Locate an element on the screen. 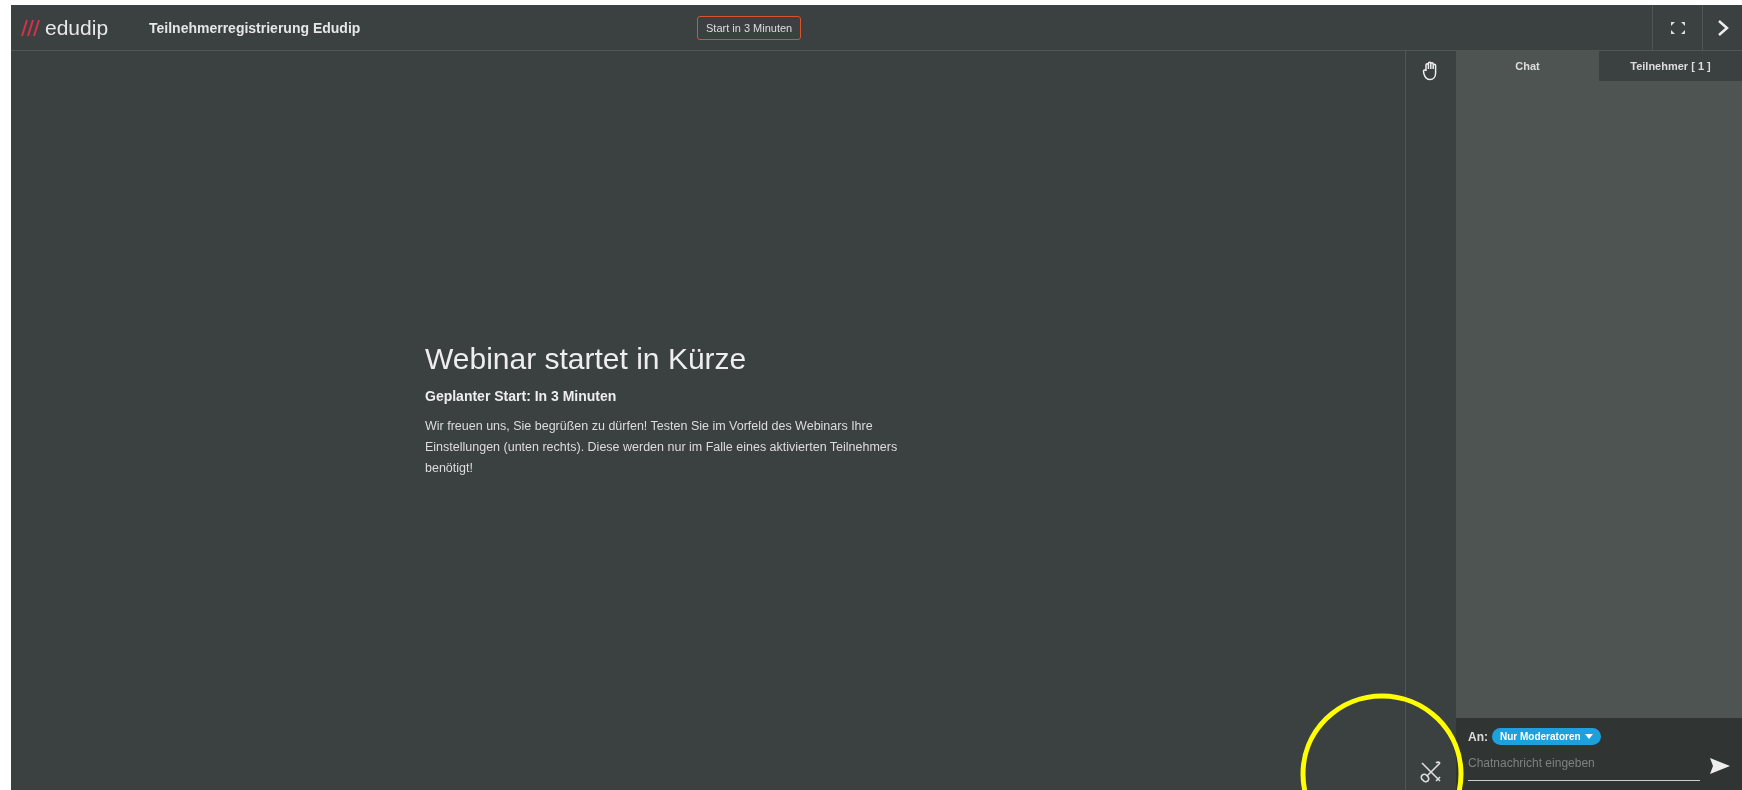 The image size is (1742, 790). chat-input-field: Chatnachricht eingeben is located at coordinates (1584, 766).